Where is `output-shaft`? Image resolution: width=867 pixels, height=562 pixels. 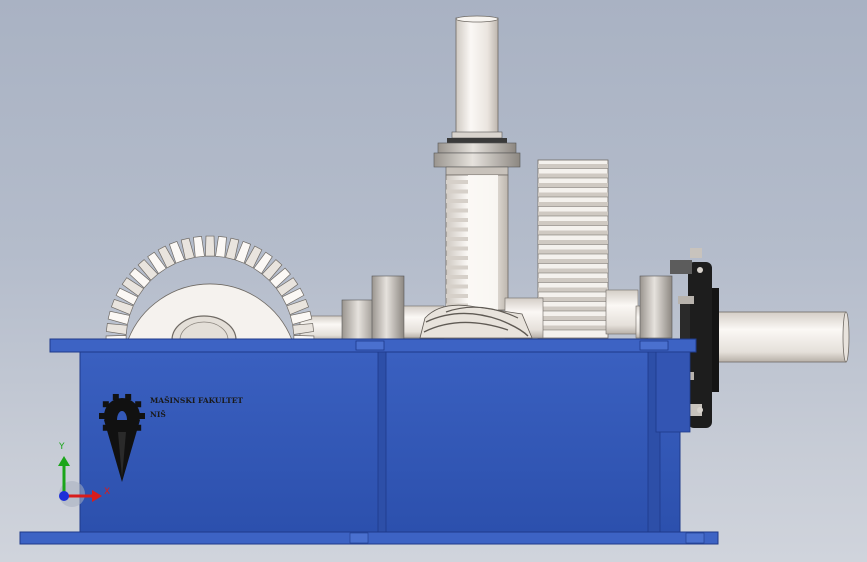
output-shaft is located at coordinates (782, 337).